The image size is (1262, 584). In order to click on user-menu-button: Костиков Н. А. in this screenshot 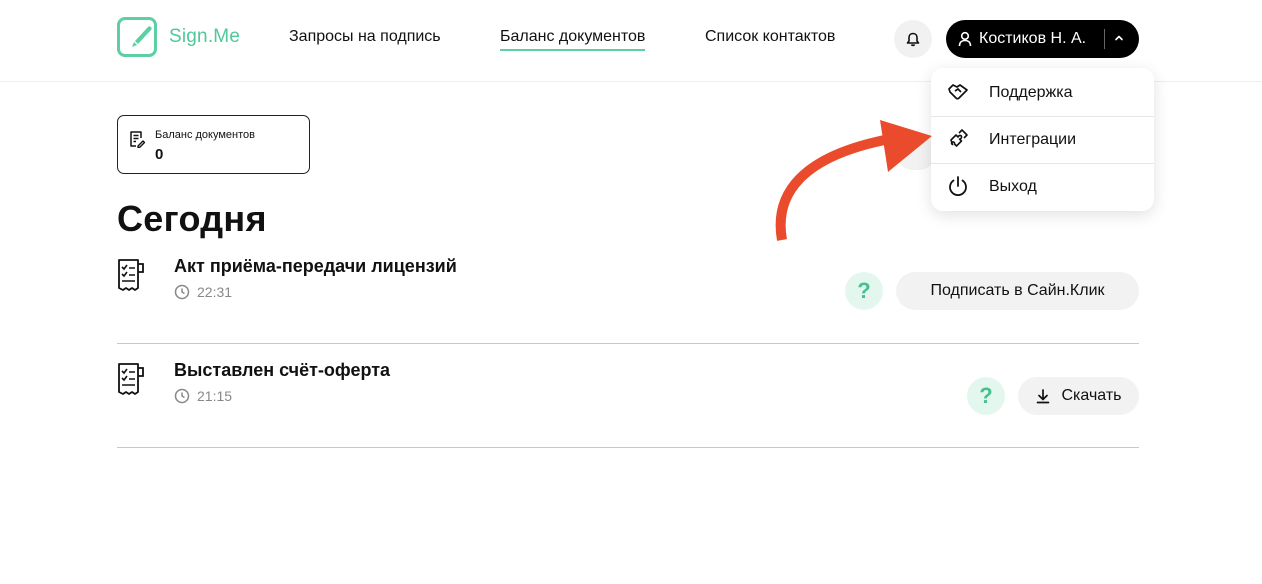, I will do `click(1042, 39)`.